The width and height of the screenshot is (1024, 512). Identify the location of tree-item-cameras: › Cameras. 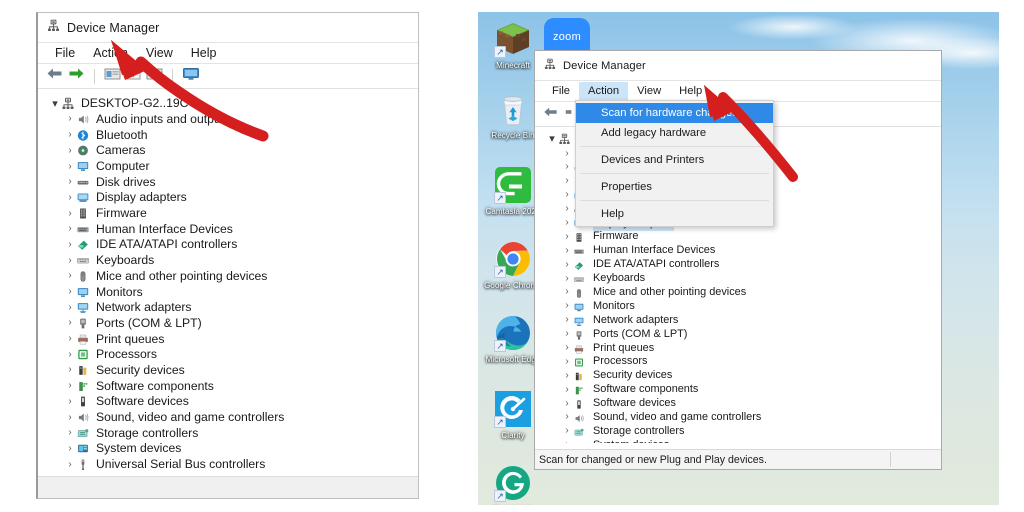
(228, 151).